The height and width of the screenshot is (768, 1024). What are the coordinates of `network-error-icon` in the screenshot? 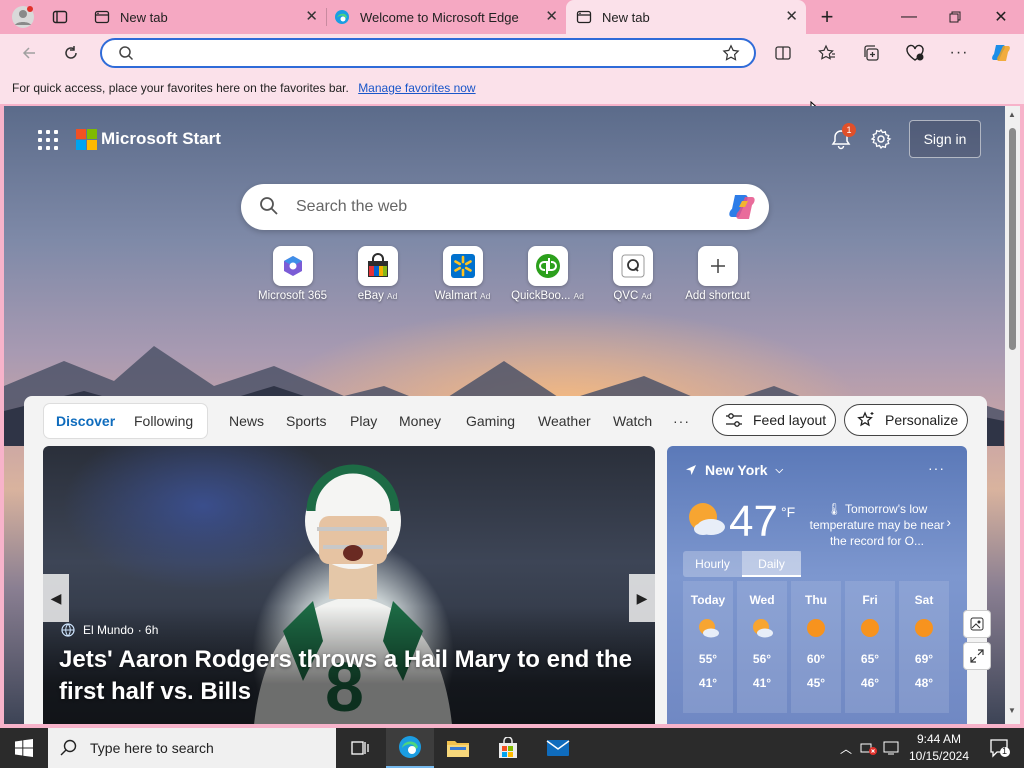 It's located at (869, 748).